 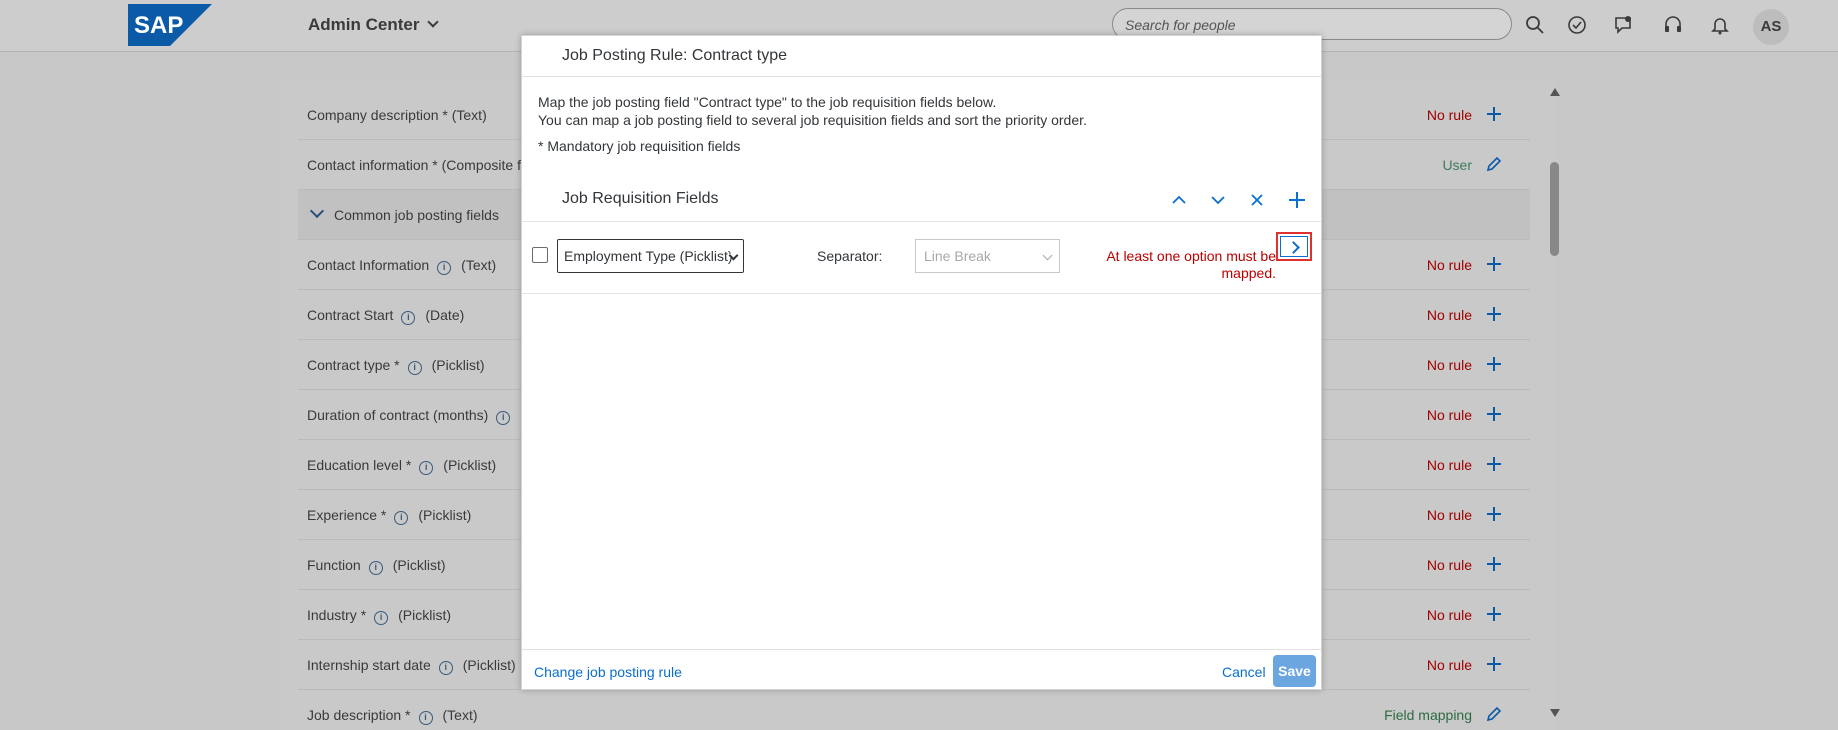 I want to click on add-icon, so click(x=1297, y=200).